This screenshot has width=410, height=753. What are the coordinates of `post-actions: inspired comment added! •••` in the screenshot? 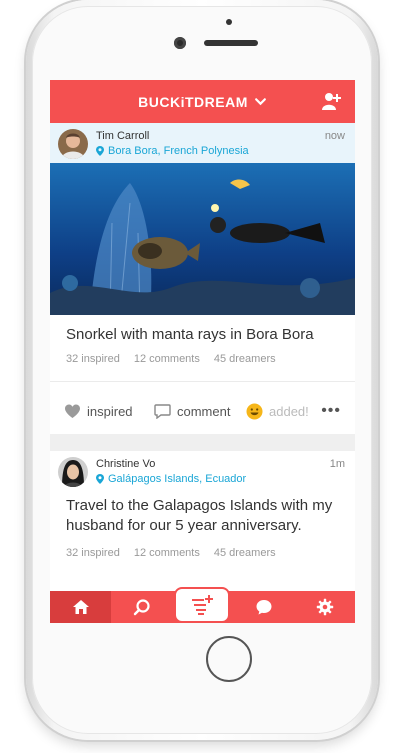 It's located at (202, 411).